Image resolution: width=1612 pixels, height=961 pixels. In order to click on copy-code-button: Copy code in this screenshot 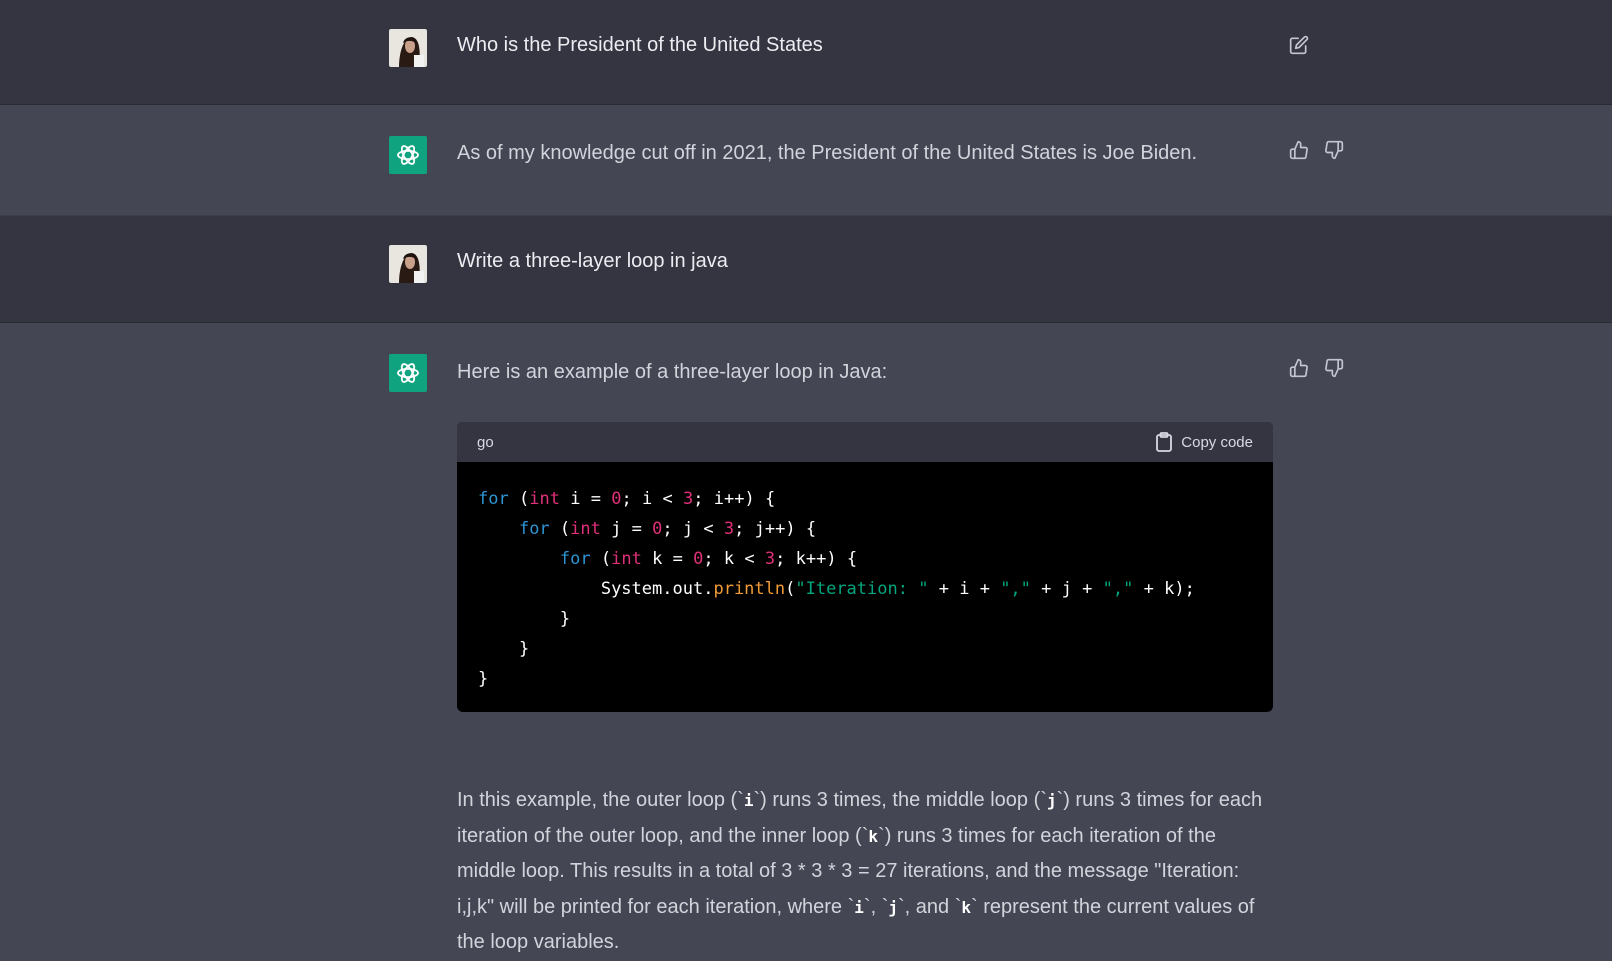, I will do `click(1204, 442)`.